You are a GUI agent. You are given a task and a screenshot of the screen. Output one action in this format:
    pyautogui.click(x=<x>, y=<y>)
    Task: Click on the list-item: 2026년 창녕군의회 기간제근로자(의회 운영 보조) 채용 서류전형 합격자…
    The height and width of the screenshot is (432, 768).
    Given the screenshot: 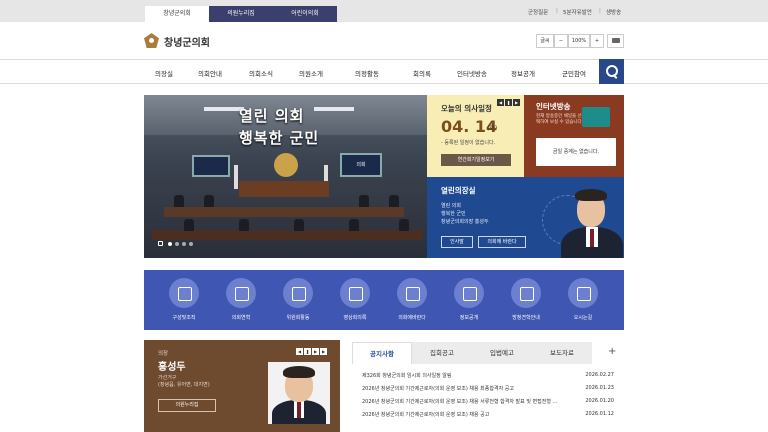 What is the action you would take?
    pyautogui.click(x=490, y=401)
    